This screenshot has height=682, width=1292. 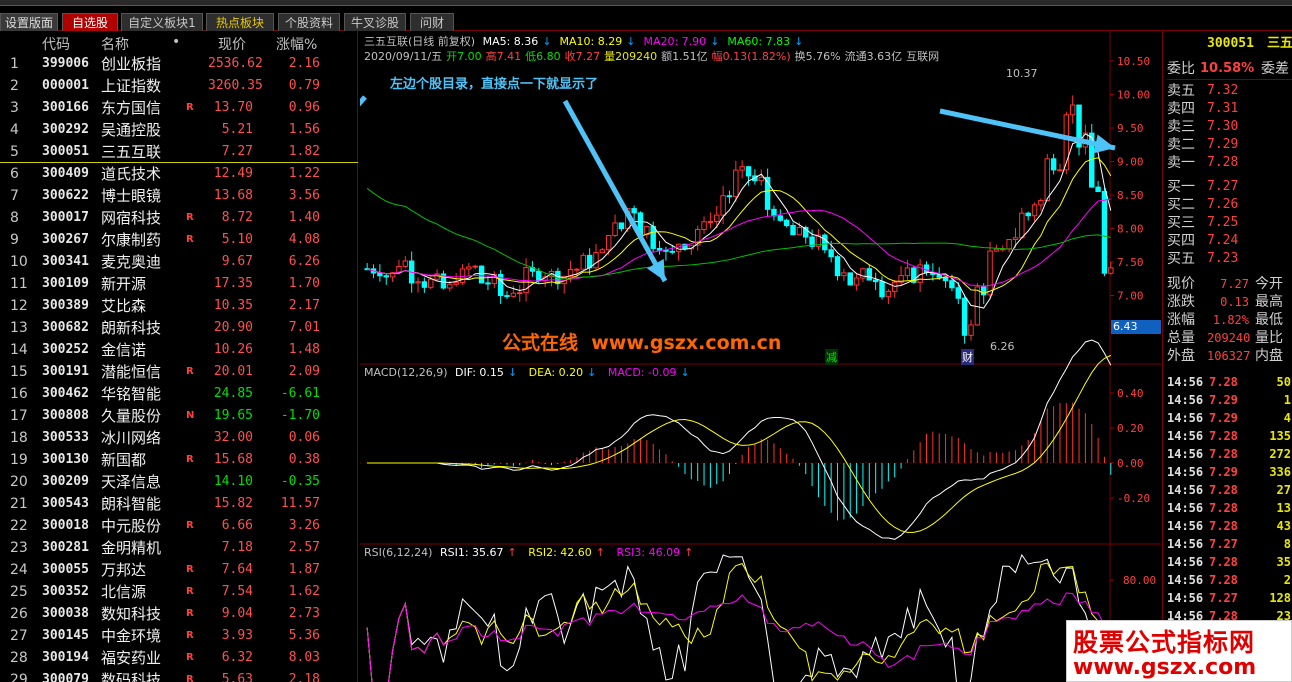 I want to click on list-item: 5 300051 三五互联 7.27 1.82, so click(x=179, y=152).